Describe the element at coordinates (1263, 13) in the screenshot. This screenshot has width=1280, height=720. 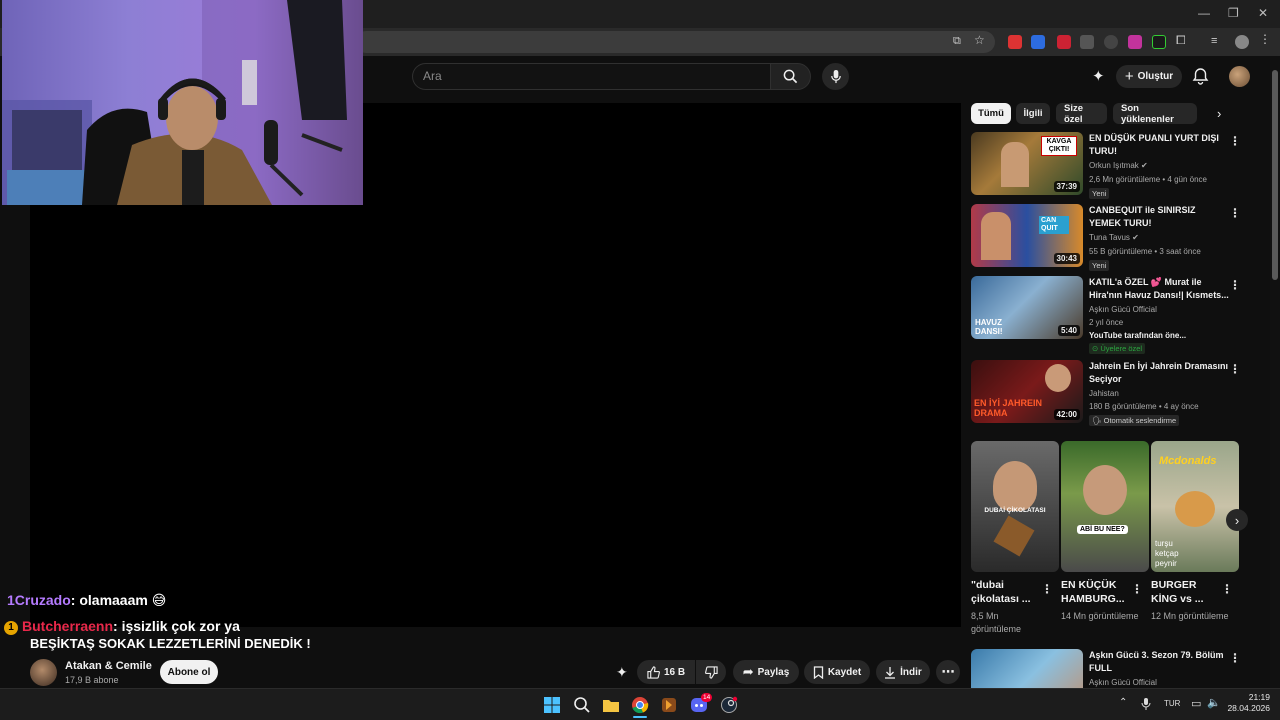
I see `close-icon: ✕` at that location.